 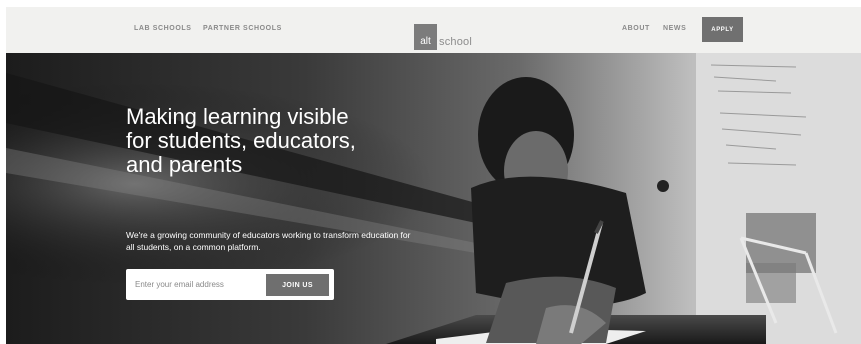 I want to click on nav-about-link: ABOUT, so click(x=636, y=28).